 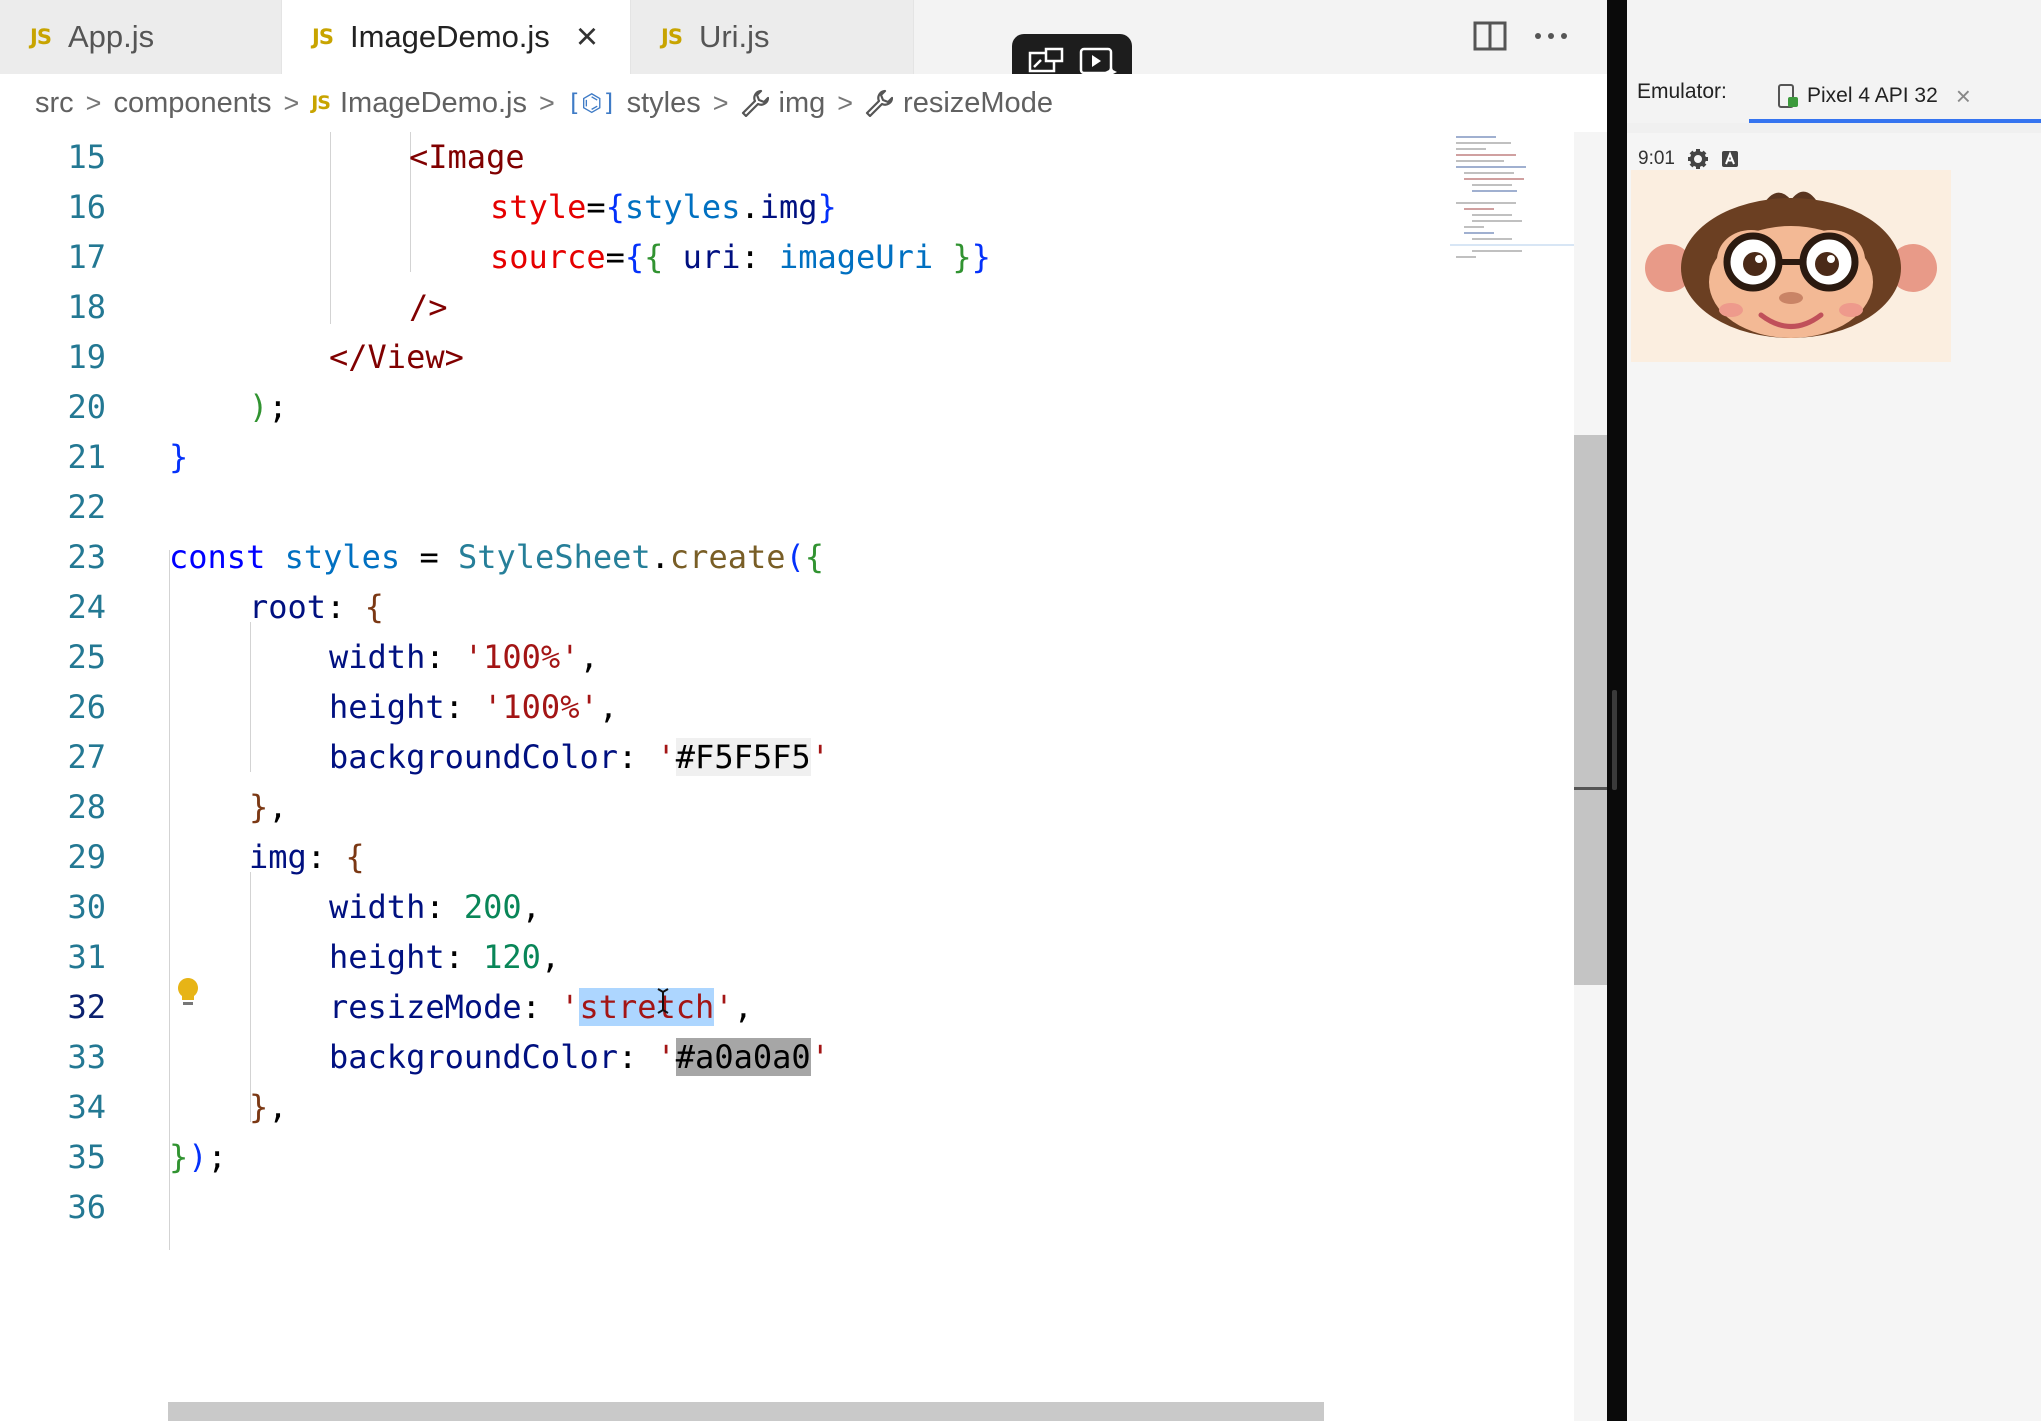 What do you see at coordinates (746, 1411) in the screenshot?
I see `horizontal-scrollbar-thumb` at bounding box center [746, 1411].